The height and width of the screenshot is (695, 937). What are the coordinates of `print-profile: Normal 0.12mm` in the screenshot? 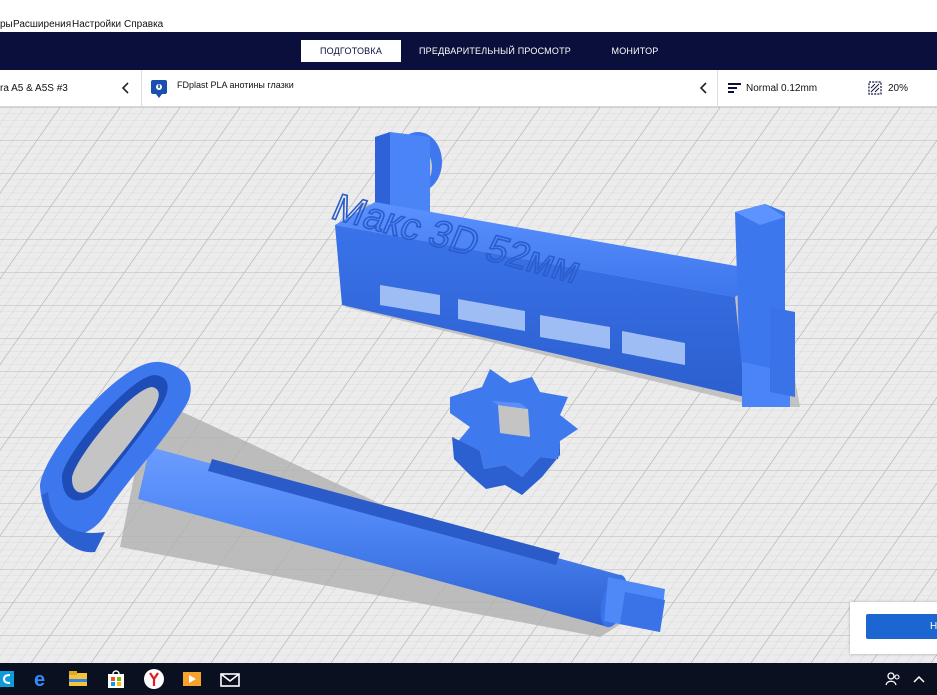 It's located at (781, 89).